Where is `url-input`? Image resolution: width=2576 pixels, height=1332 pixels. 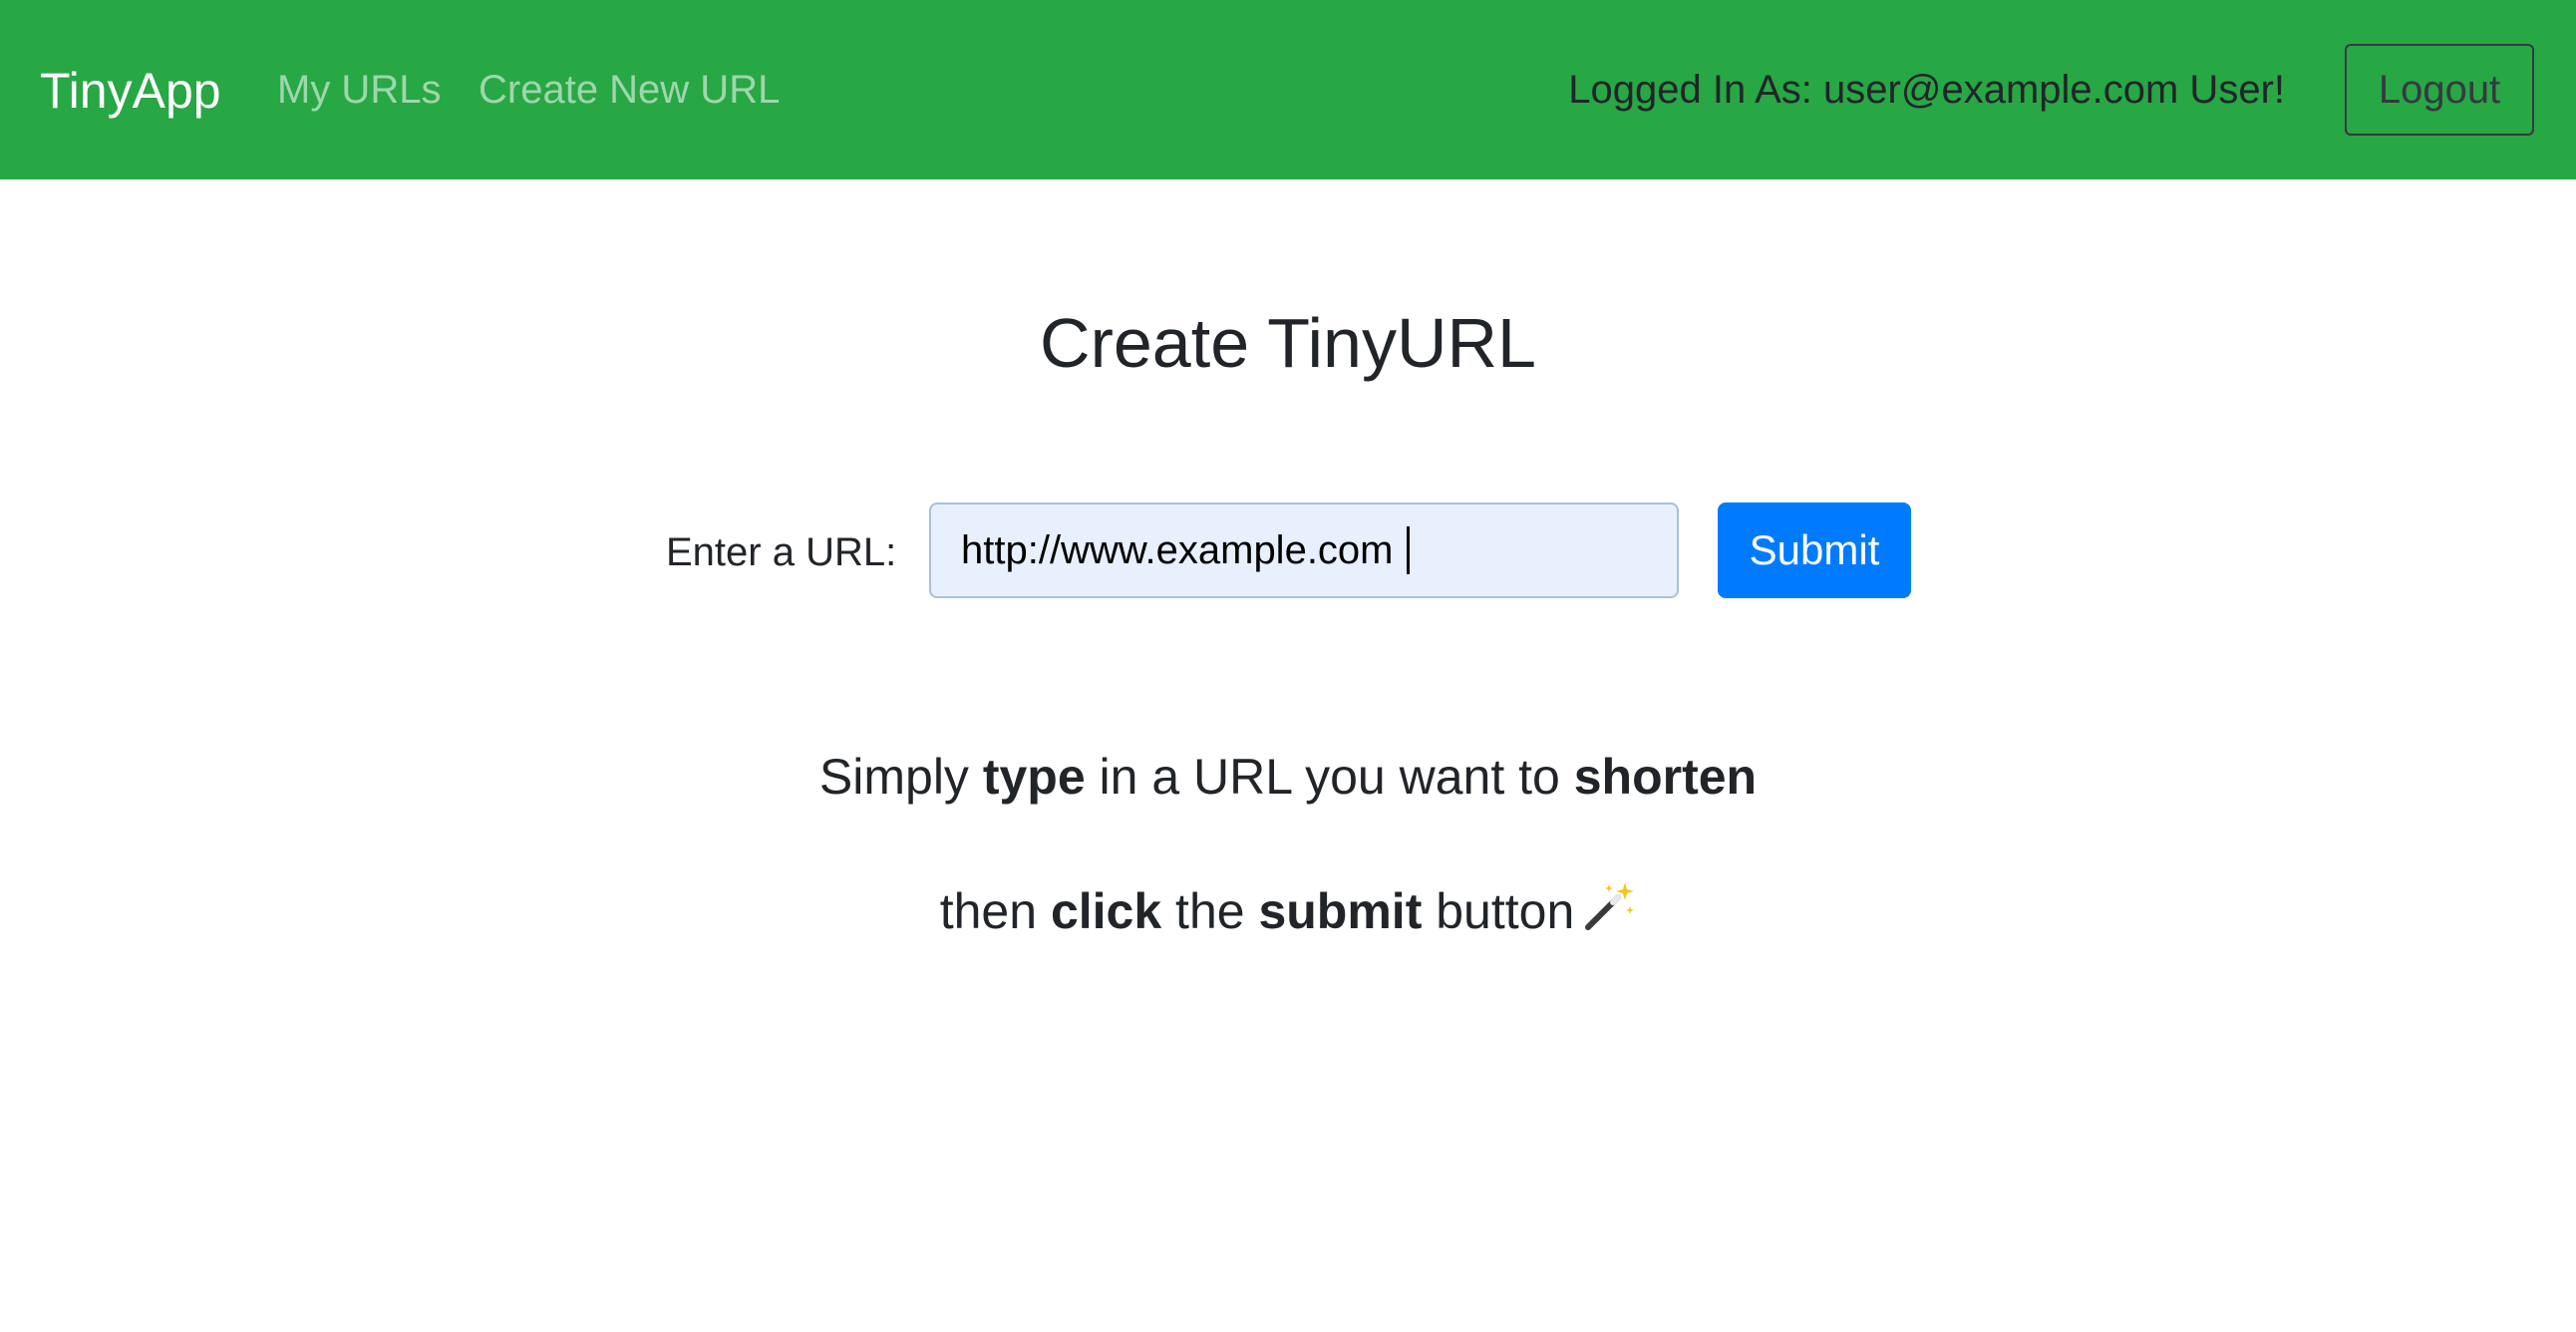 url-input is located at coordinates (1304, 550).